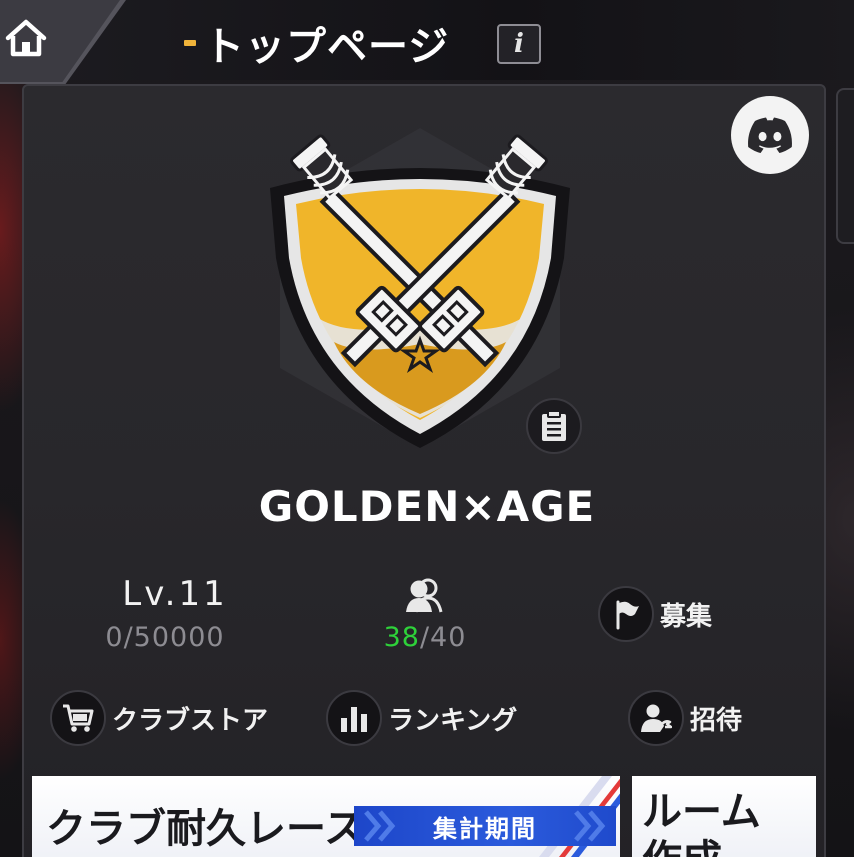 Image resolution: width=854 pixels, height=857 pixels. What do you see at coordinates (448, 637) in the screenshot?
I see `member-count-max: 40` at bounding box center [448, 637].